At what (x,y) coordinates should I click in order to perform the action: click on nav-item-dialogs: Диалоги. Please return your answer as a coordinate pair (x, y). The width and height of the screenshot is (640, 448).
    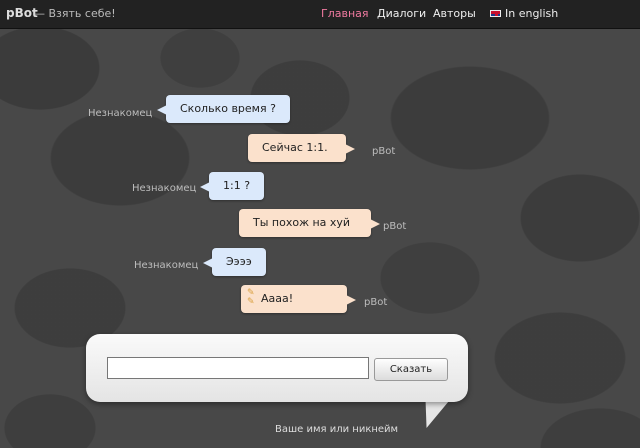
    Looking at the image, I should click on (401, 13).